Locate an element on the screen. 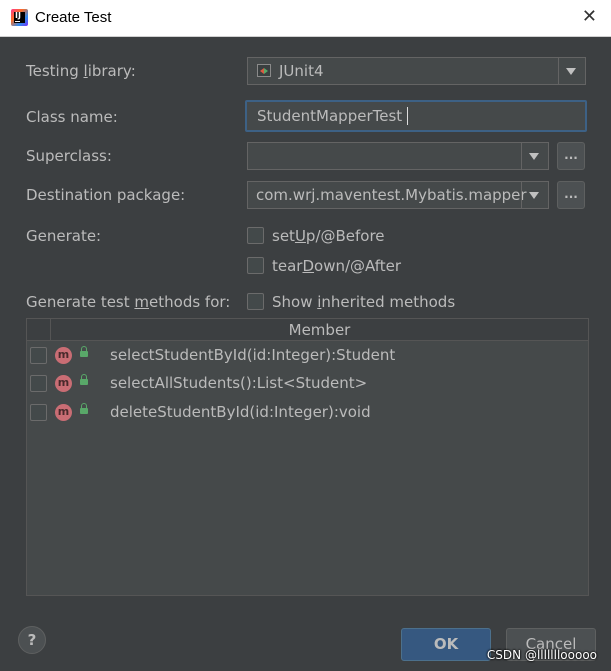 The height and width of the screenshot is (671, 611). class-name-input: StudentMapperTest is located at coordinates (416, 116).